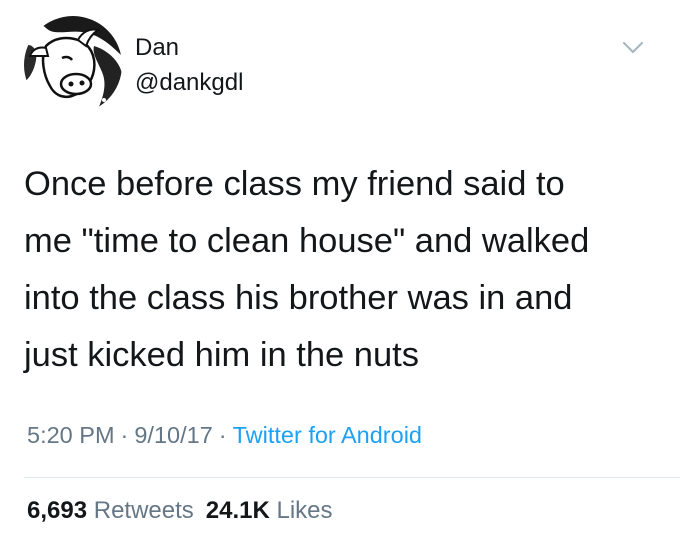  What do you see at coordinates (189, 83) in the screenshot?
I see `author-handle: @dankgdl` at bounding box center [189, 83].